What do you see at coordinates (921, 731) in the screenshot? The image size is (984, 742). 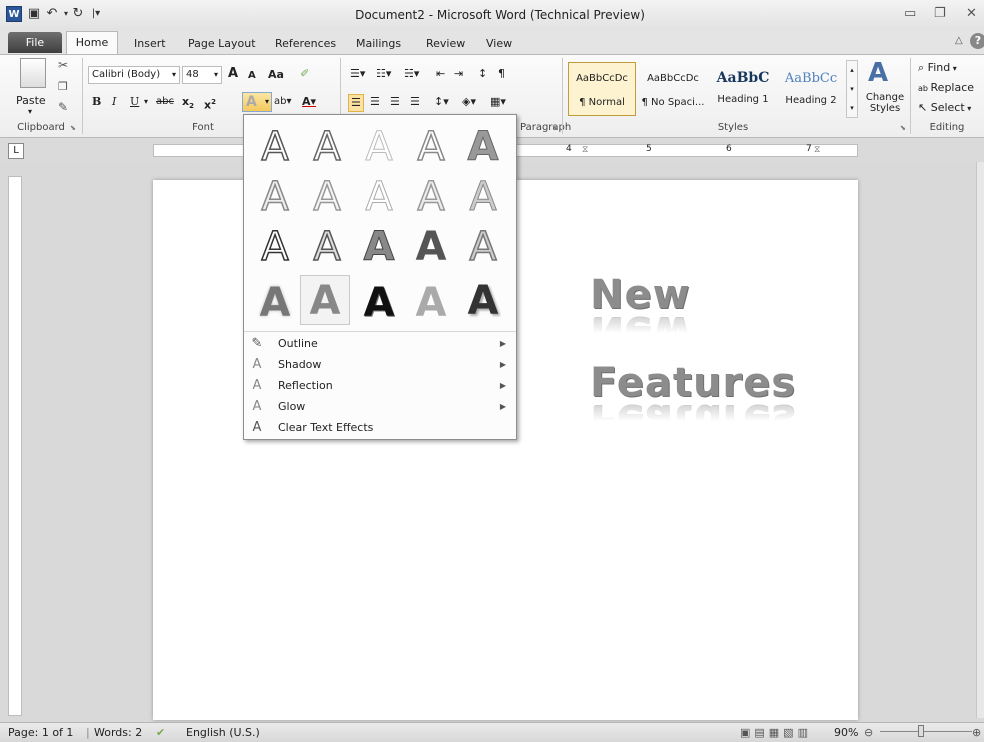 I see `zoom-slider-thumb` at bounding box center [921, 731].